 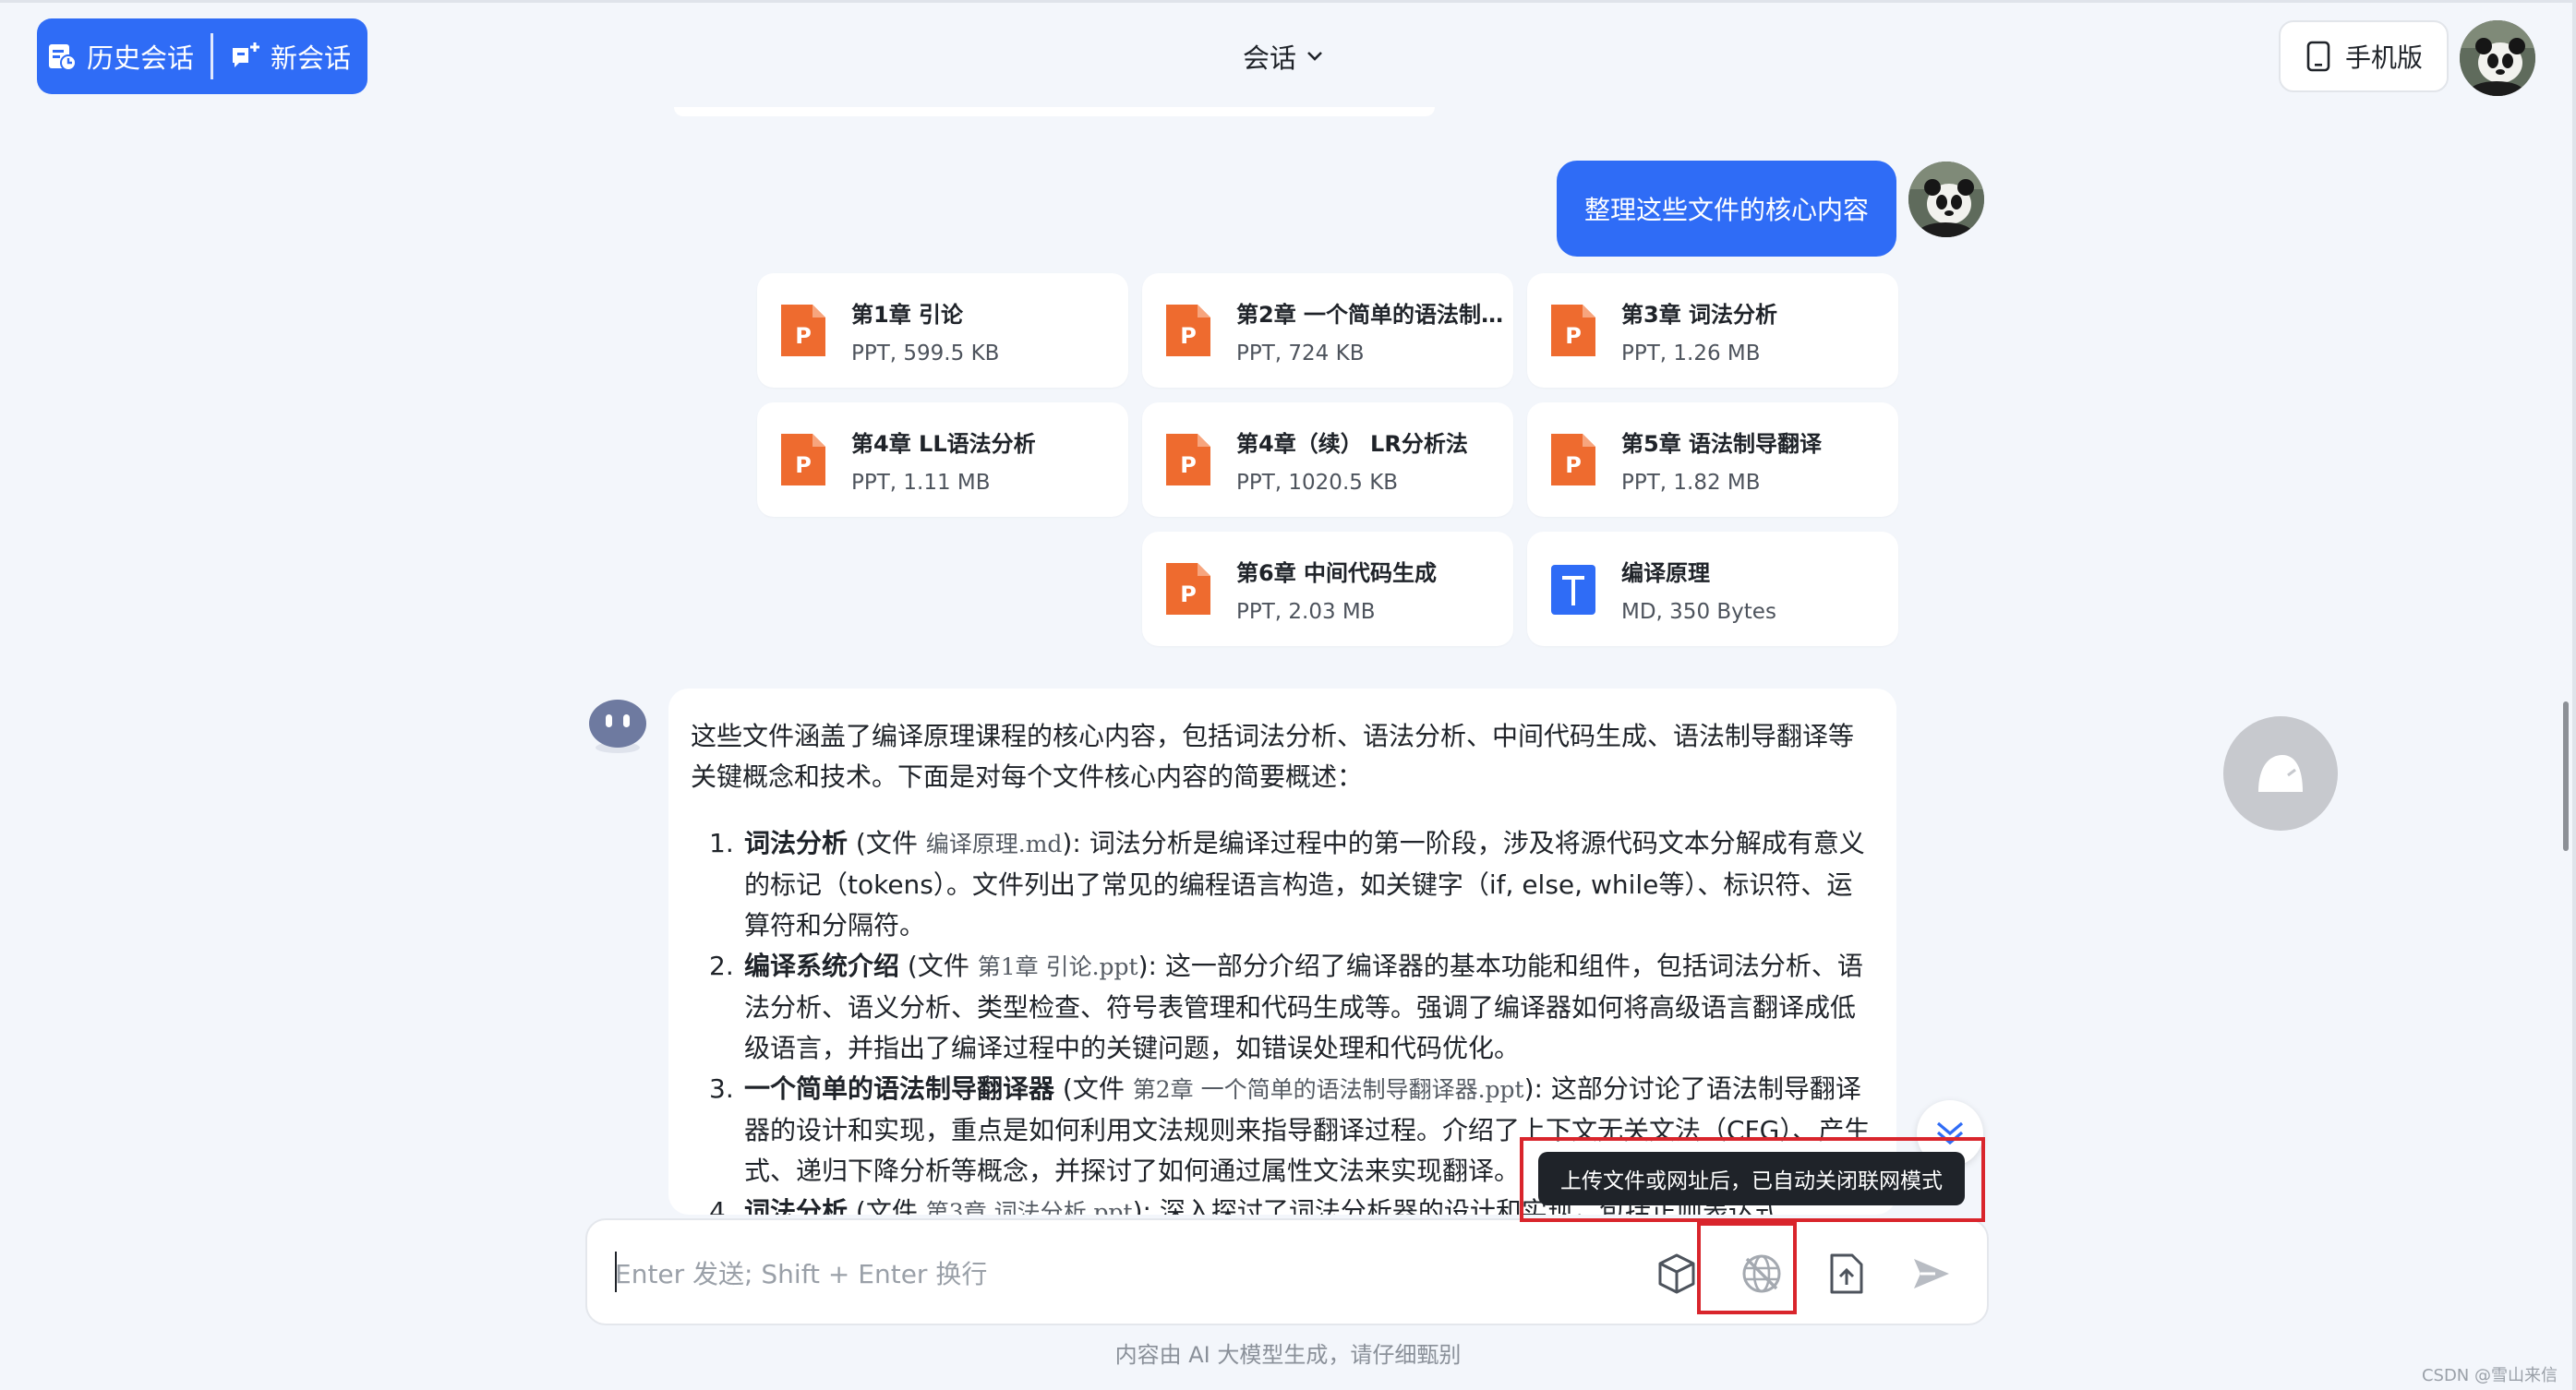 I want to click on list-number: 1., so click(x=721, y=843).